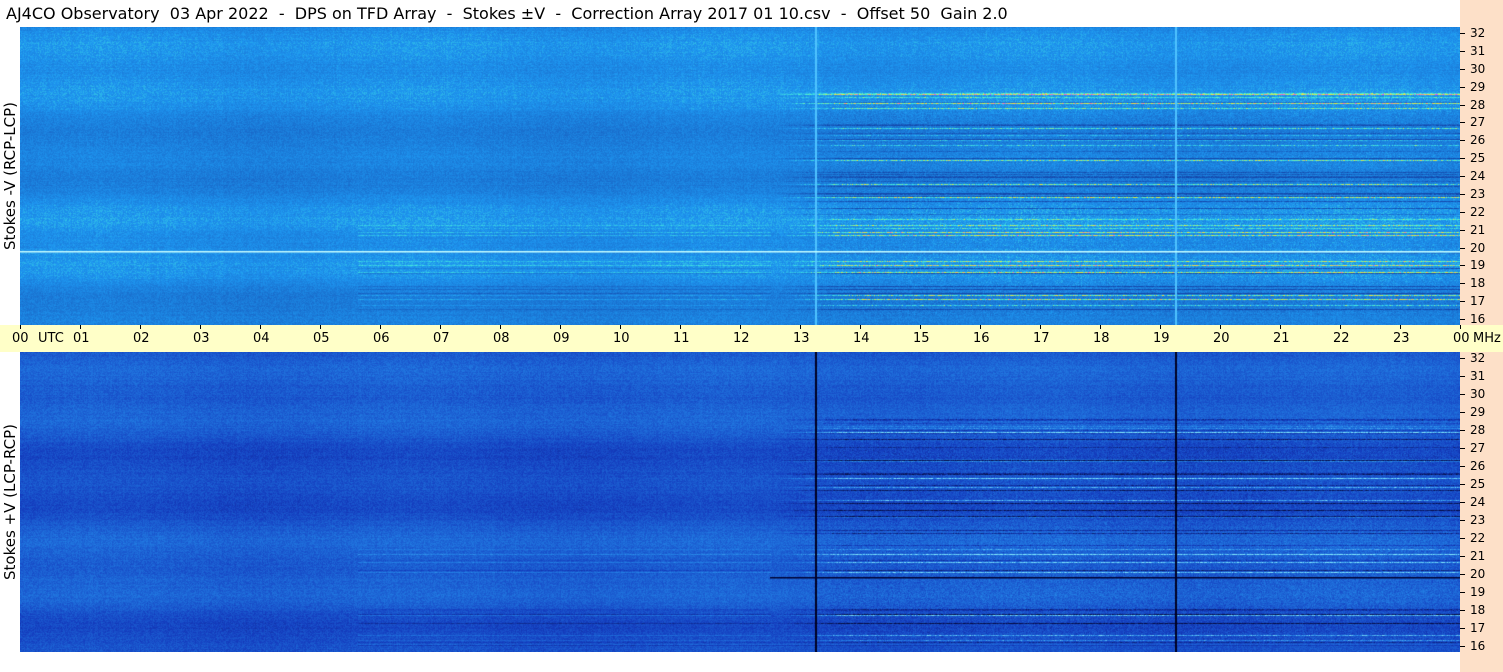  I want to click on top-panel-ylabel: Stokes -V (RCP-LCP), so click(10, 176).